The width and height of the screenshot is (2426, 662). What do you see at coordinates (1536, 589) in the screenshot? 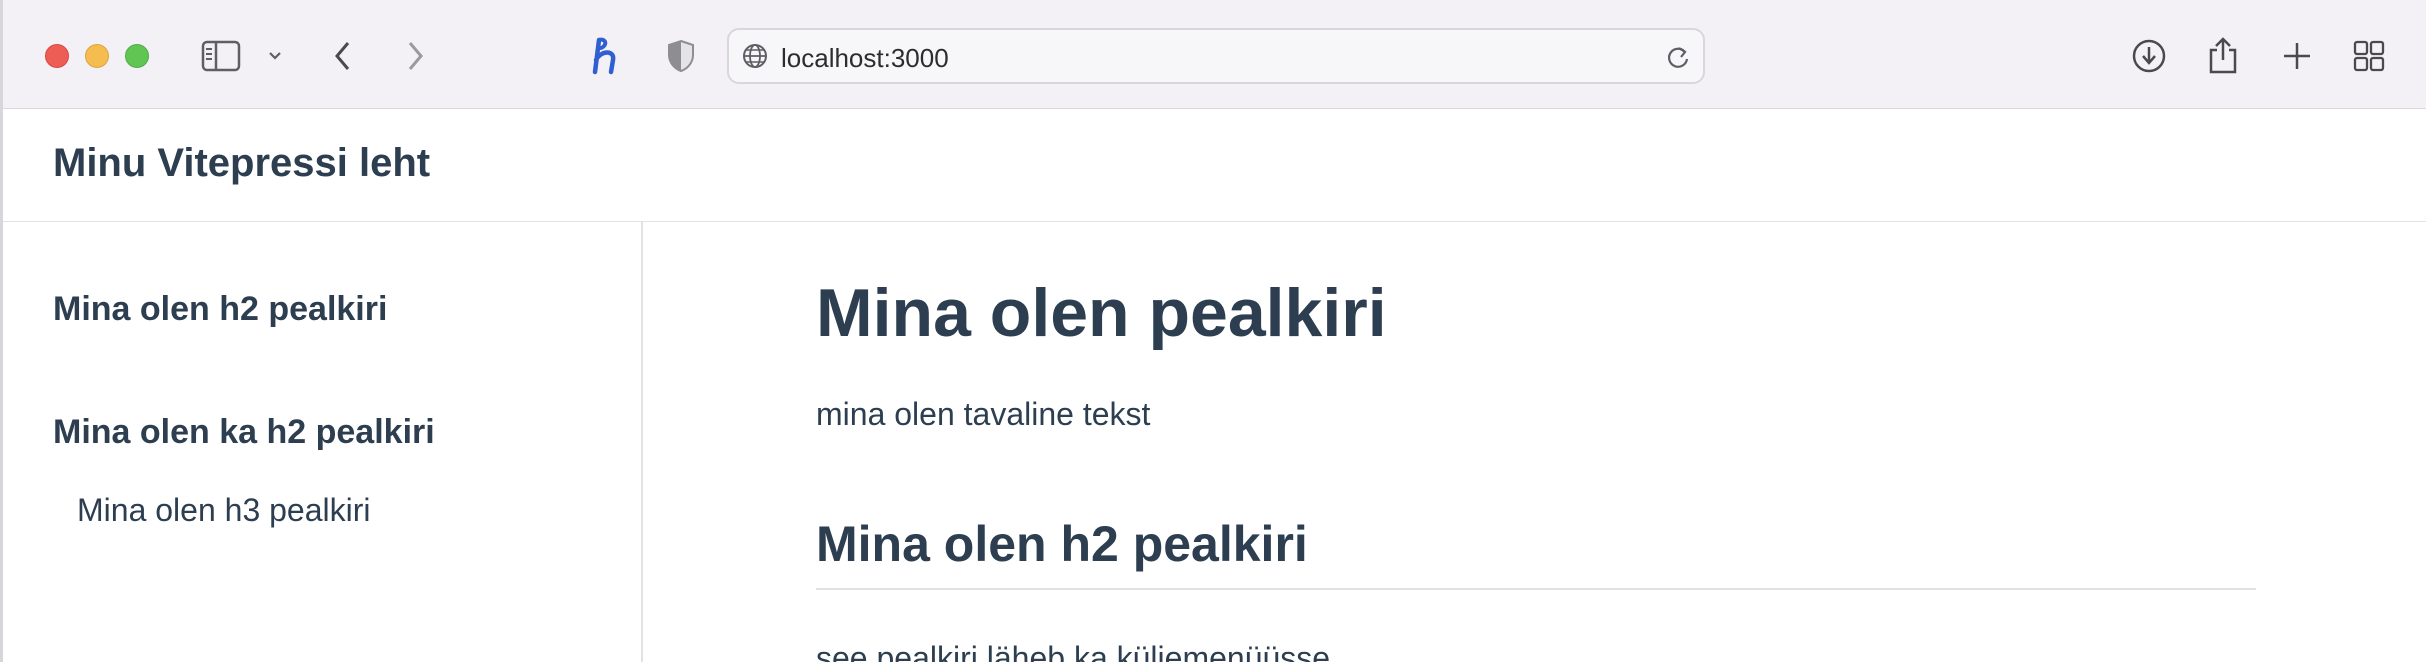
I see `heading-divider` at bounding box center [1536, 589].